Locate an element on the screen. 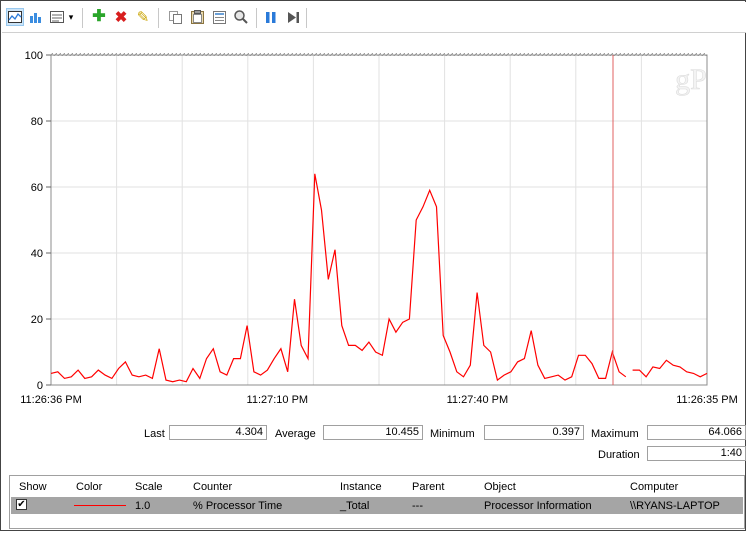 This screenshot has width=748, height=533. pause-glyph is located at coordinates (271, 17).